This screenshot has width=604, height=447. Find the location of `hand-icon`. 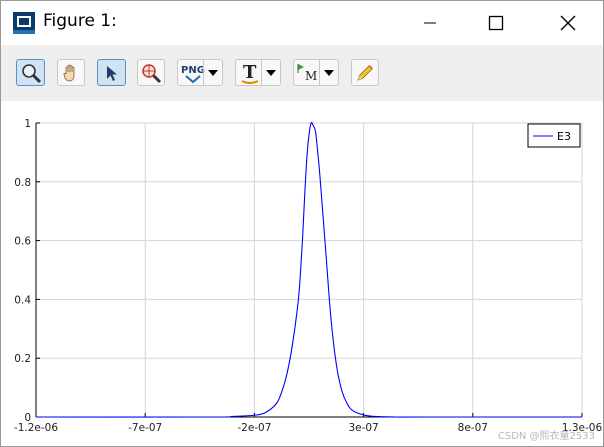

hand-icon is located at coordinates (69, 72).